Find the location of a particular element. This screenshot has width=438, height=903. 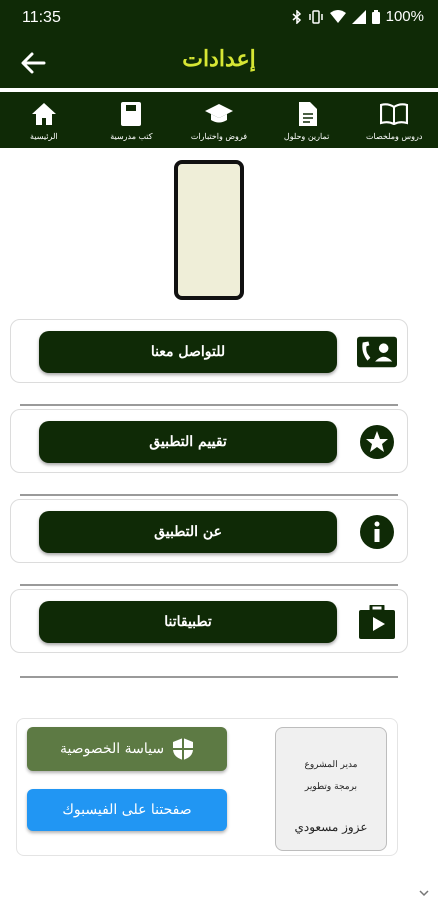

contact-icon-wrap is located at coordinates (377, 352).